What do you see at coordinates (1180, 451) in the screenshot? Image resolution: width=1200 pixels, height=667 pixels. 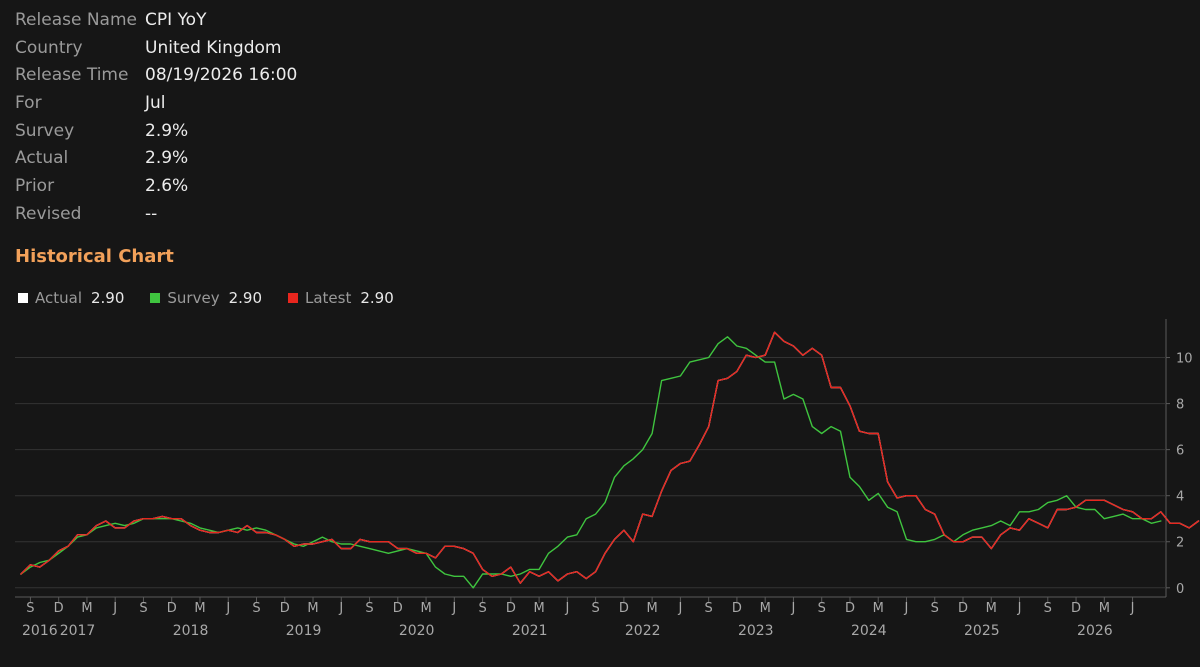 I see `y-tick-label: 6` at bounding box center [1180, 451].